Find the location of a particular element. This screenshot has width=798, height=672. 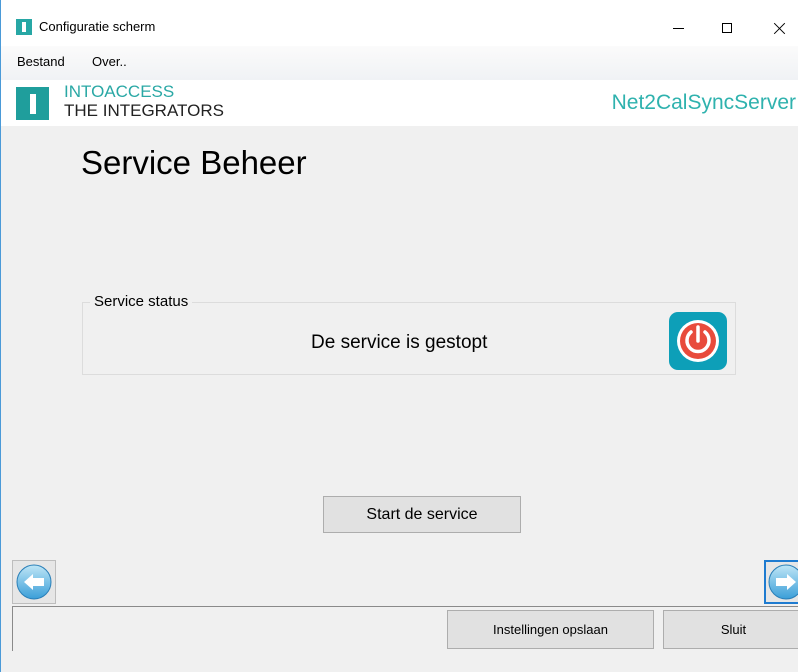

maximize-button is located at coordinates (727, 28).